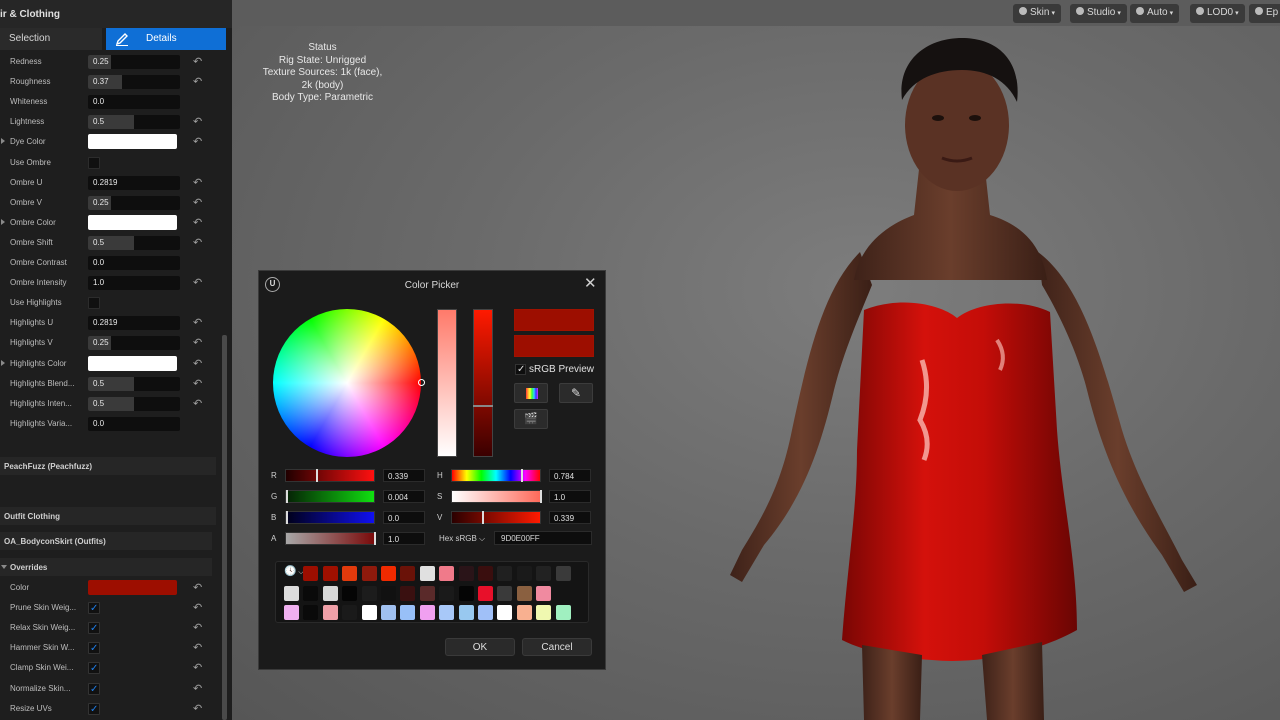  I want to click on tab-selection: Selection, so click(51, 39).